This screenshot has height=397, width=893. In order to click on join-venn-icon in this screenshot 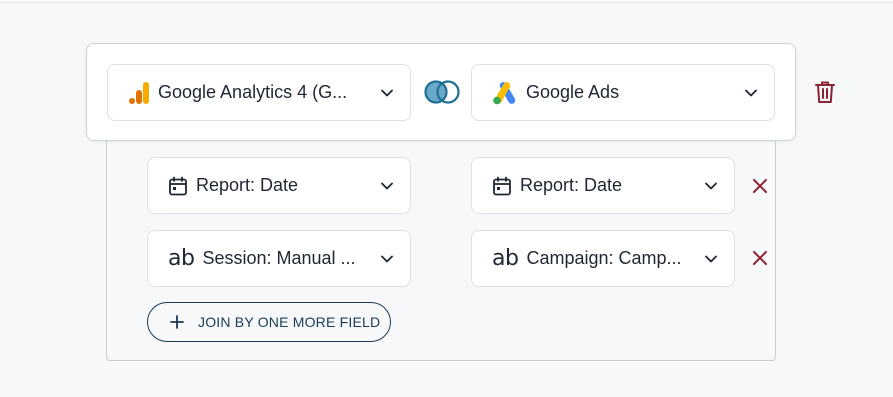, I will do `click(442, 92)`.